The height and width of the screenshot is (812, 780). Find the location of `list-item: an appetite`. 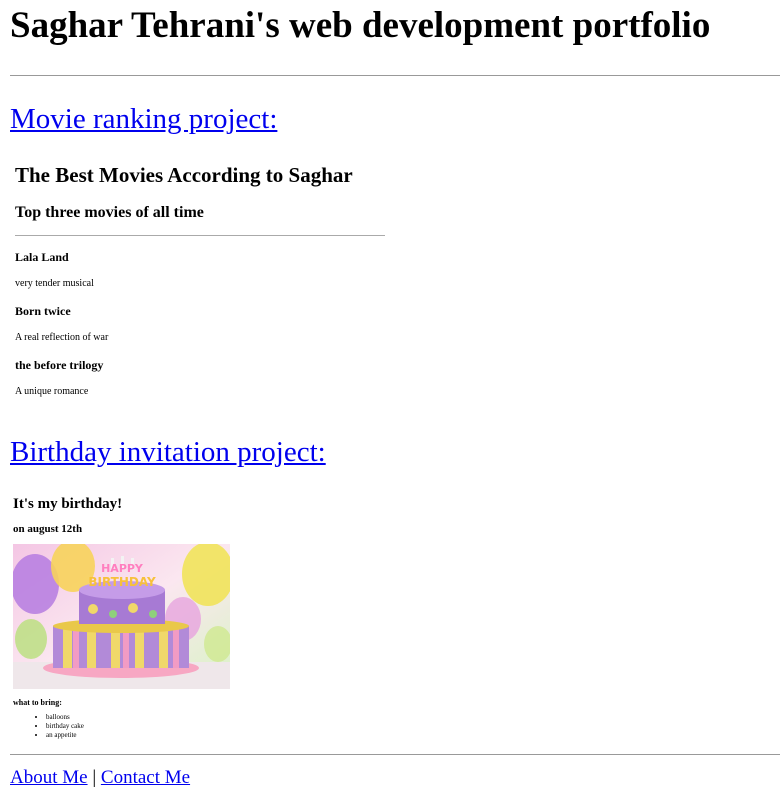

list-item: an appetite is located at coordinates (65, 735).